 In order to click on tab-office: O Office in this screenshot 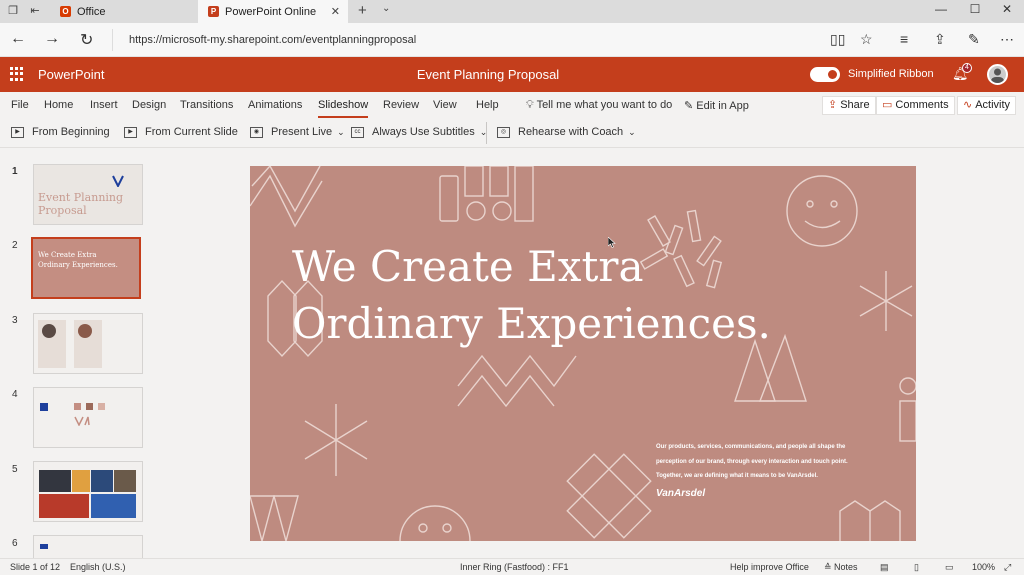, I will do `click(124, 11)`.